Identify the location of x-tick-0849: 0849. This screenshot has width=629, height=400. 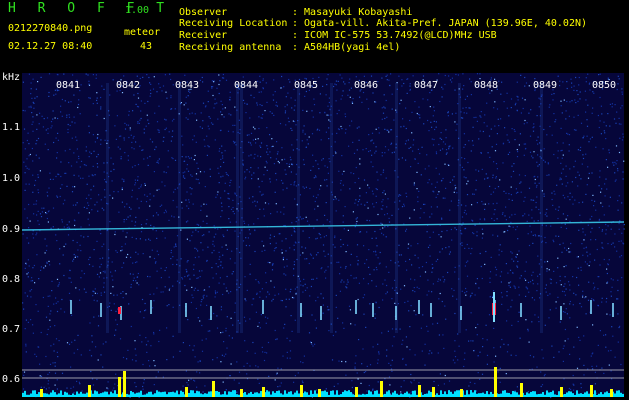
(545, 85).